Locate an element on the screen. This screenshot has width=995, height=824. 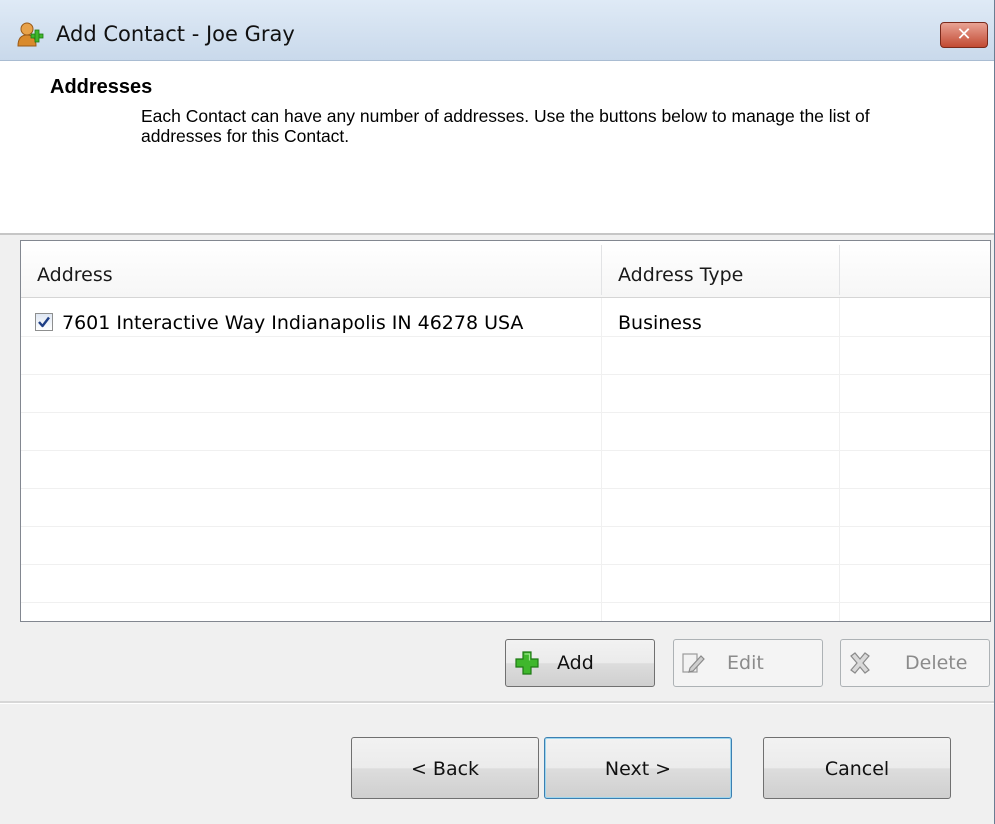
plus-icon is located at coordinates (527, 663).